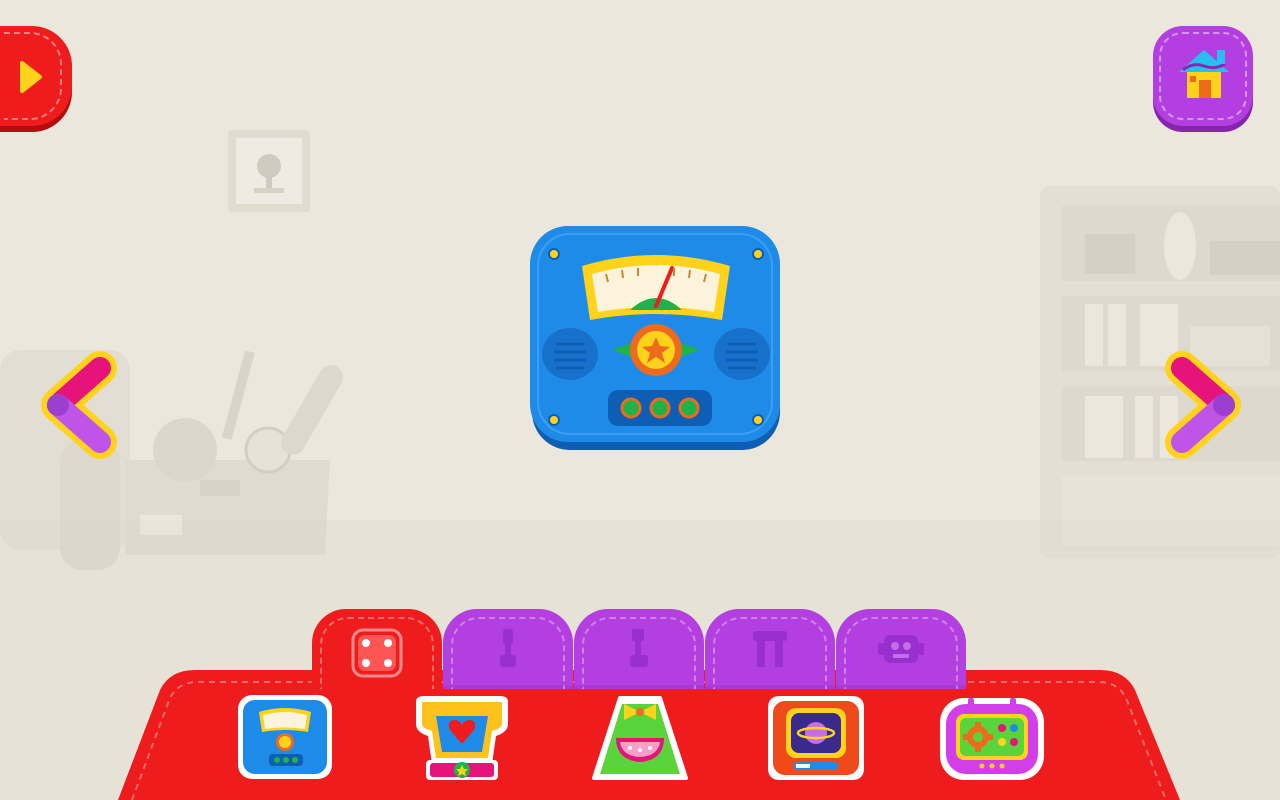 This screenshot has height=800, width=1280. I want to click on item-bow-dress, so click(640, 738).